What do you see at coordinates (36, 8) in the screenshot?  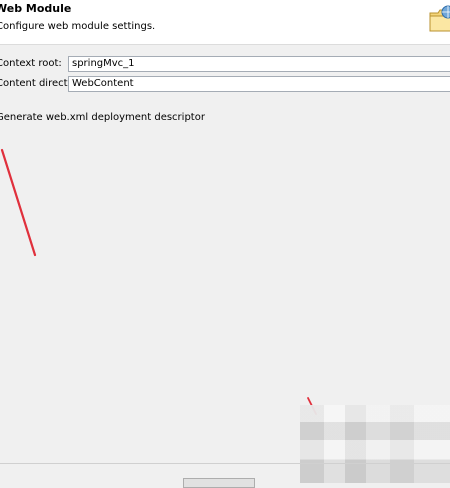 I see `banner-title: Web Module` at bounding box center [36, 8].